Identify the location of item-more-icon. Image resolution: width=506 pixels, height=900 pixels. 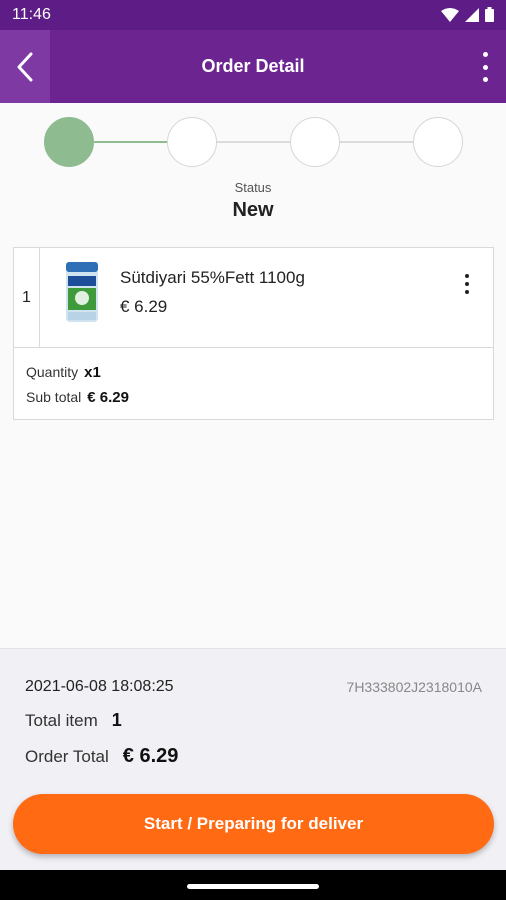
(467, 284).